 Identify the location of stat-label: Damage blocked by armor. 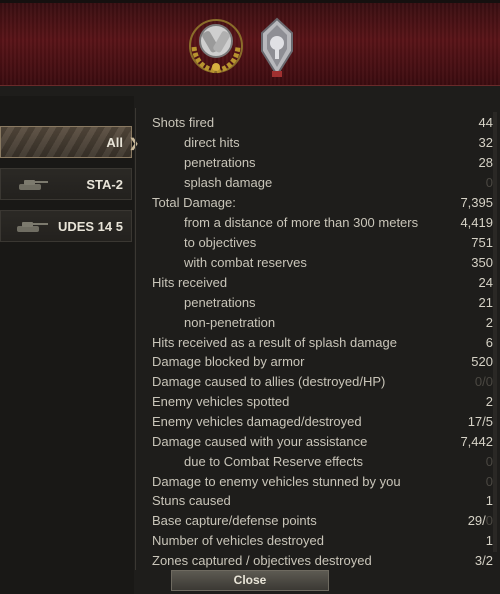
(228, 361).